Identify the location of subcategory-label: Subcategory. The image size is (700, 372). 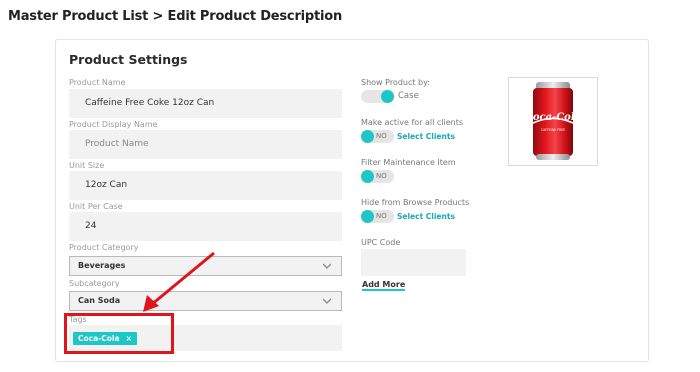
(94, 283).